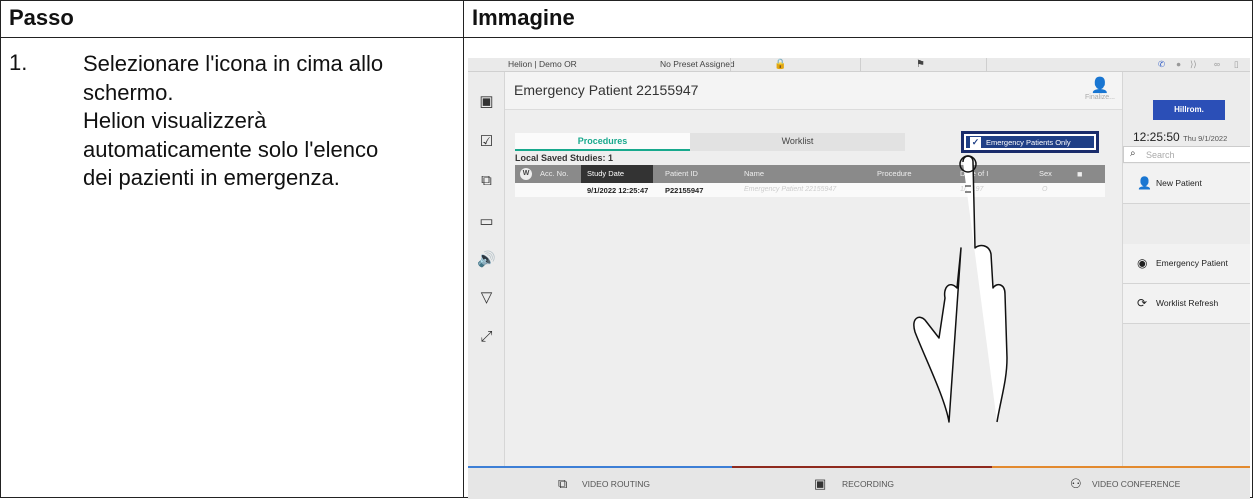  What do you see at coordinates (1193, 64) in the screenshot?
I see `signal-icon: ⟩⟩` at bounding box center [1193, 64].